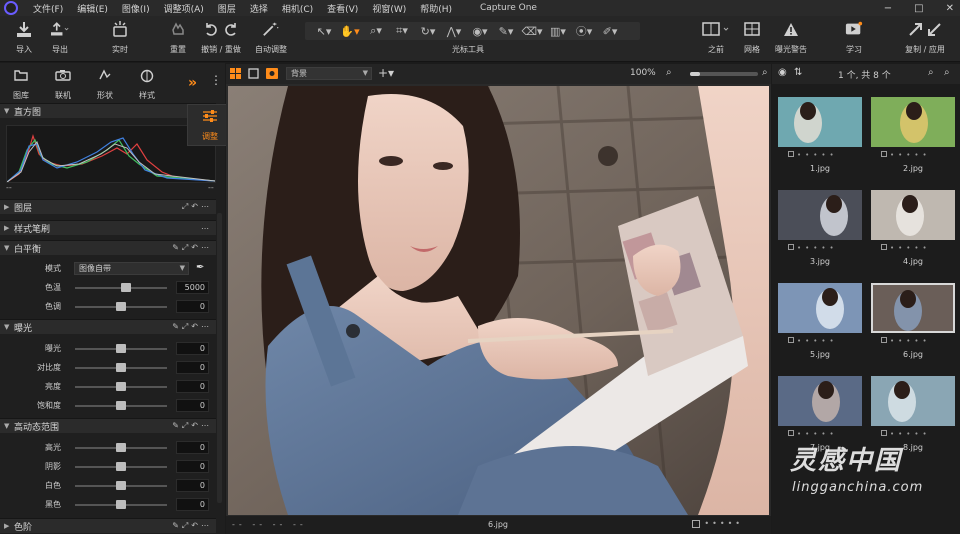 Image resolution: width=960 pixels, height=534 pixels. I want to click on loupe-icon: ⌕▾, so click(376, 31).